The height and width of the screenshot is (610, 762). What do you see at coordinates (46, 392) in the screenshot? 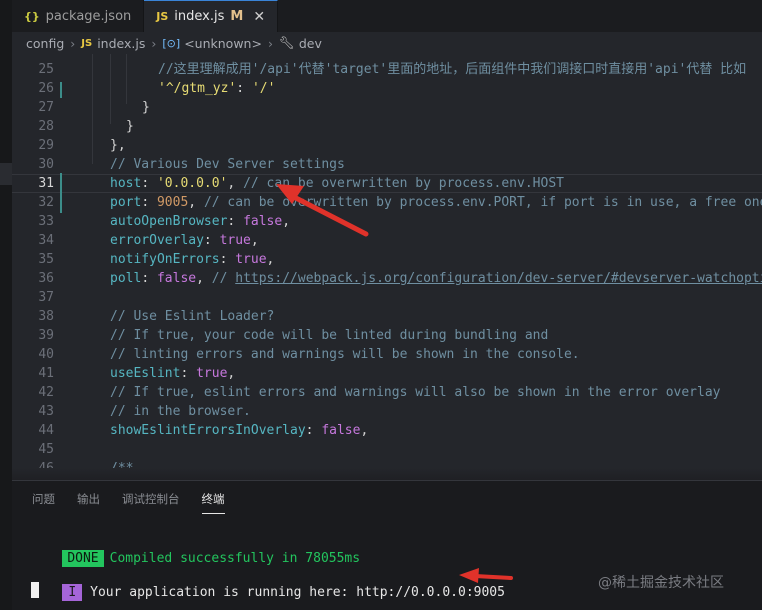
I see `line-number: 42` at bounding box center [46, 392].